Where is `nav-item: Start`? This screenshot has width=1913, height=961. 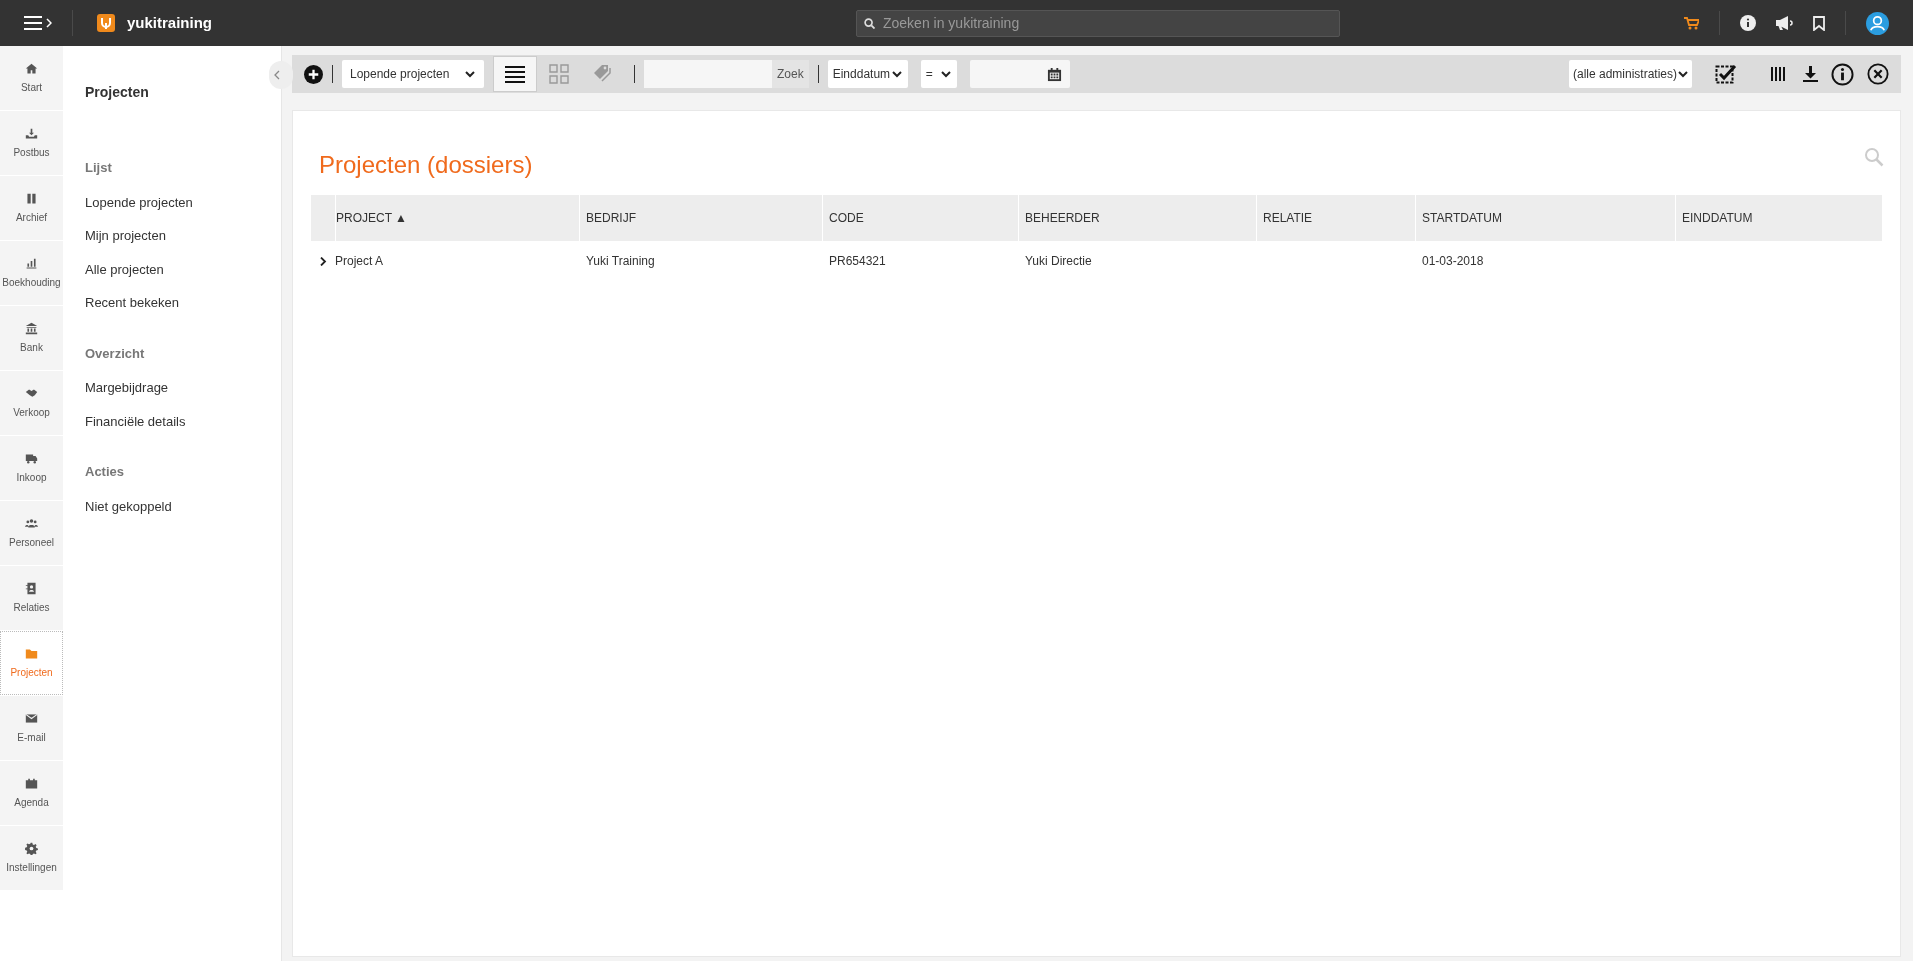
nav-item: Start is located at coordinates (31, 78).